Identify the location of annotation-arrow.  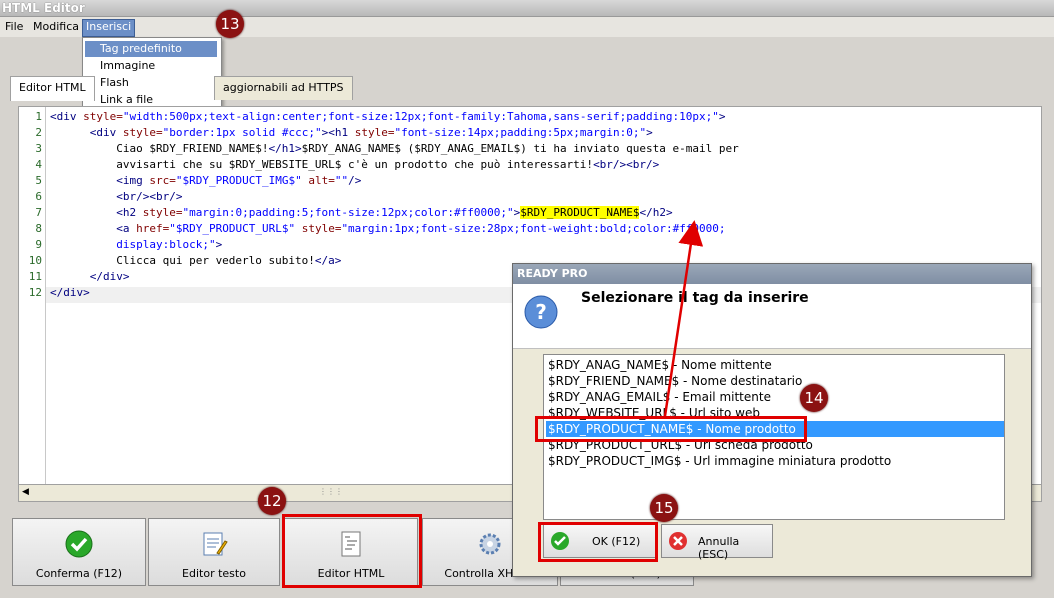
(683, 318).